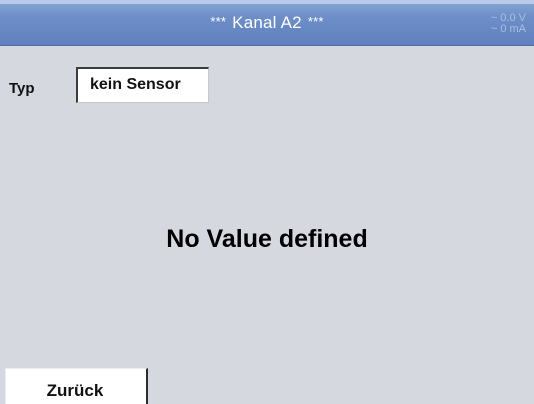  What do you see at coordinates (508, 29) in the screenshot?
I see `current-readout: ~ 0 mA` at bounding box center [508, 29].